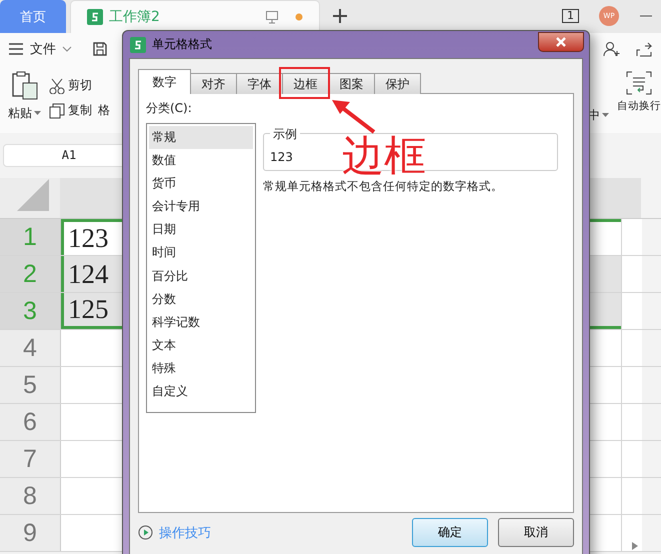  What do you see at coordinates (201, 206) in the screenshot?
I see `category-item: 会计专用` at bounding box center [201, 206].